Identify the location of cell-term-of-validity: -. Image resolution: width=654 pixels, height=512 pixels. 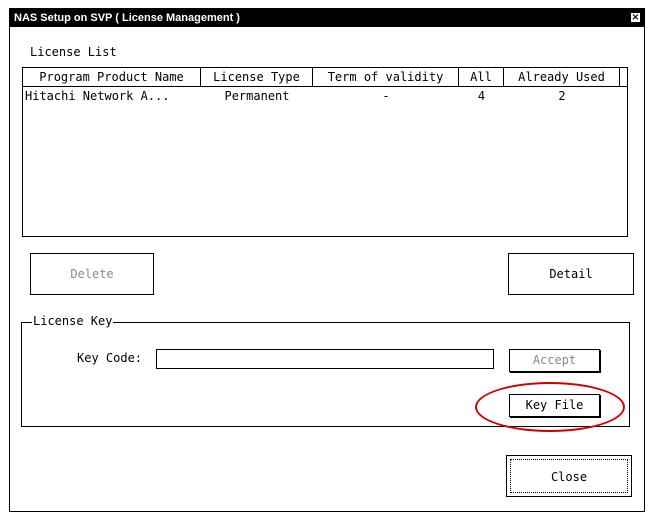
(386, 96).